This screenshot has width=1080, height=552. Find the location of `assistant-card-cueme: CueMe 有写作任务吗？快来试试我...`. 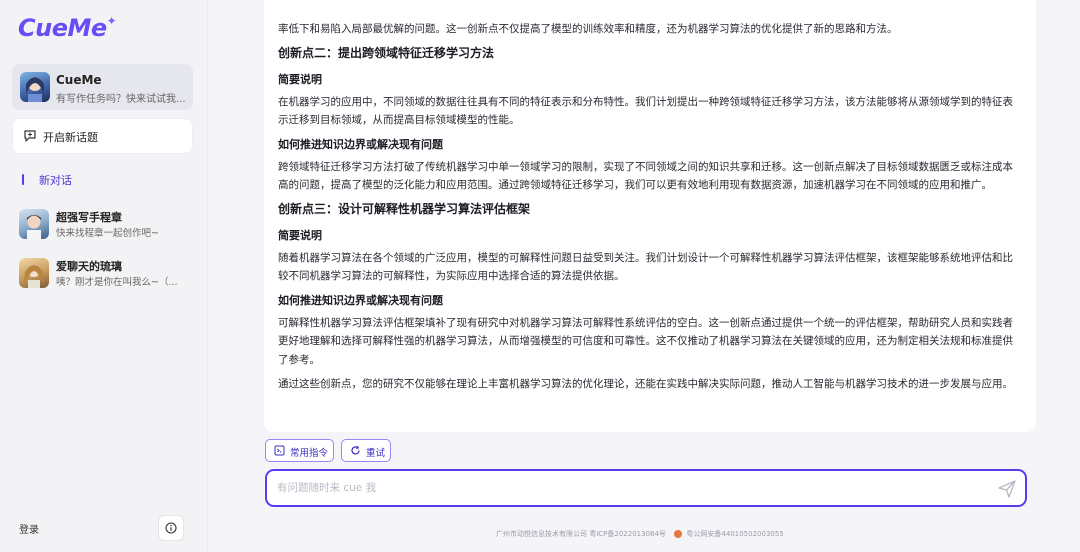

assistant-card-cueme: CueMe 有写作任务吗？快来试试我... is located at coordinates (102, 87).